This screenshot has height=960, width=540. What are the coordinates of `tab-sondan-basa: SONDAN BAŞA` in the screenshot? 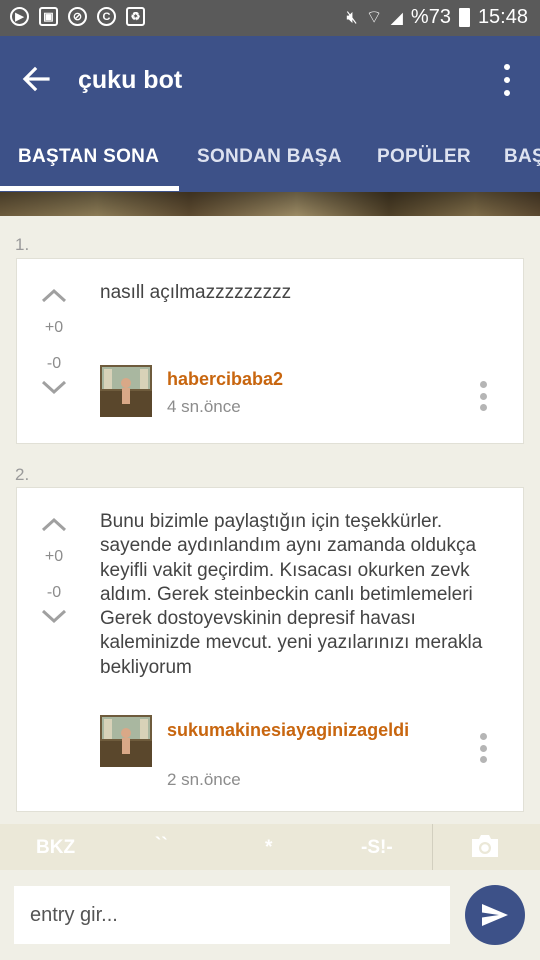 It's located at (269, 157).